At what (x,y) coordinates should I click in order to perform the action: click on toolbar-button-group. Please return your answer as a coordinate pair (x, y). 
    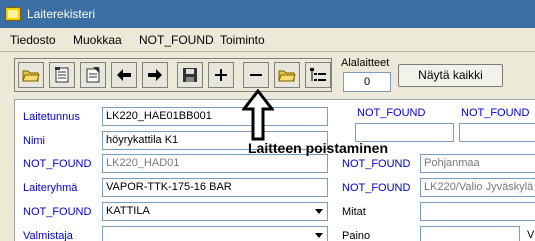
    Looking at the image, I should click on (173, 75).